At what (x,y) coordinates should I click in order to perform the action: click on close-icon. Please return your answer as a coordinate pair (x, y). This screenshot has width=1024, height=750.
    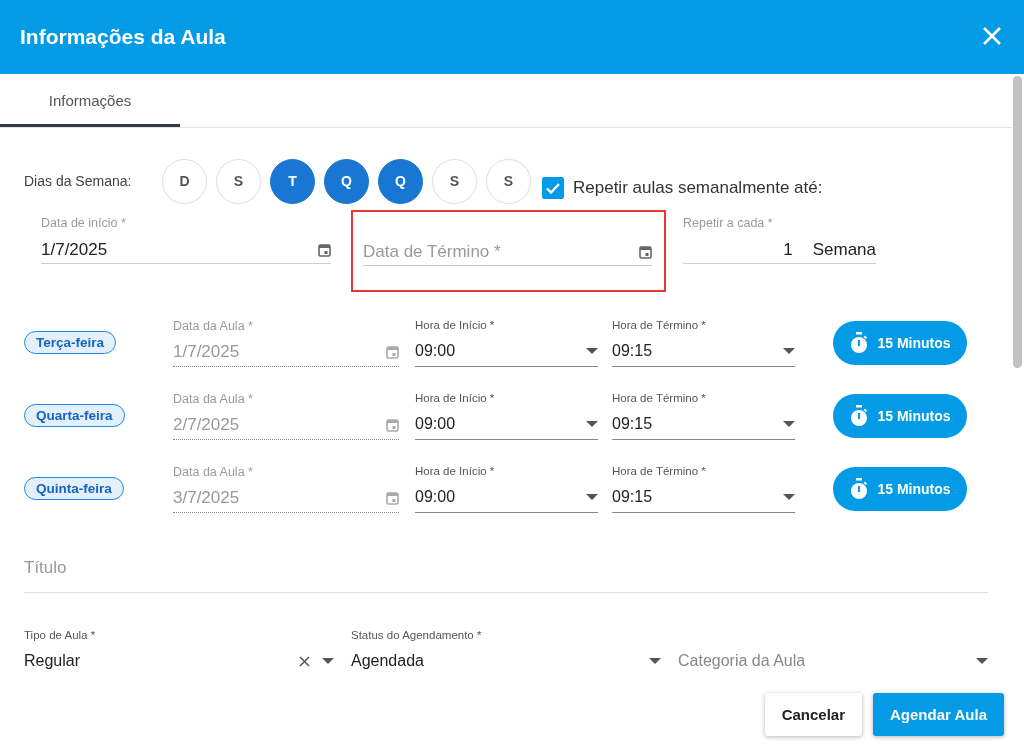
    Looking at the image, I should click on (992, 36).